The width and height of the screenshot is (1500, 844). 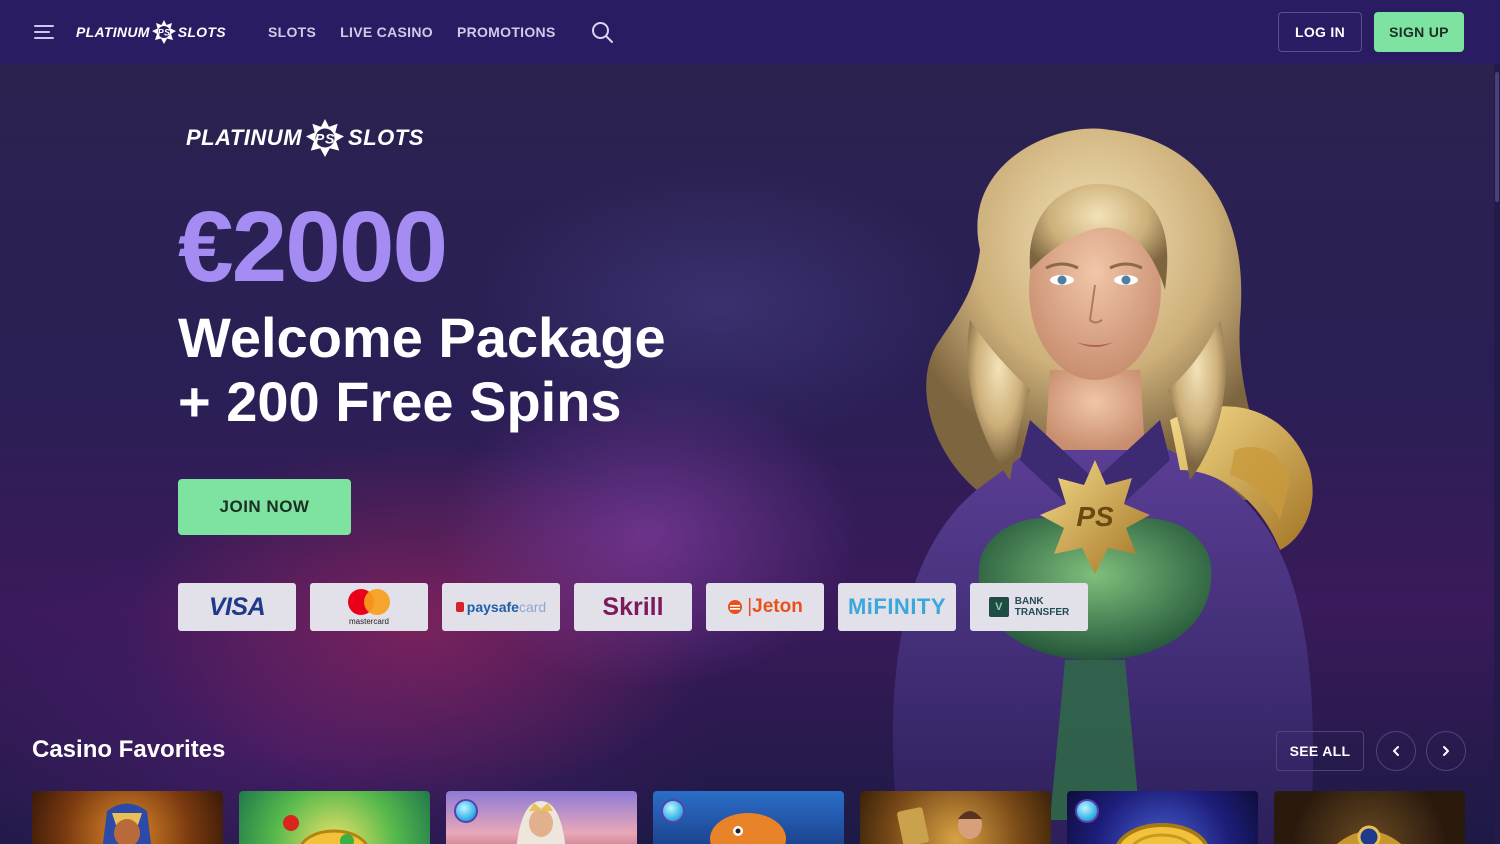 I want to click on search-icon, so click(x=602, y=32).